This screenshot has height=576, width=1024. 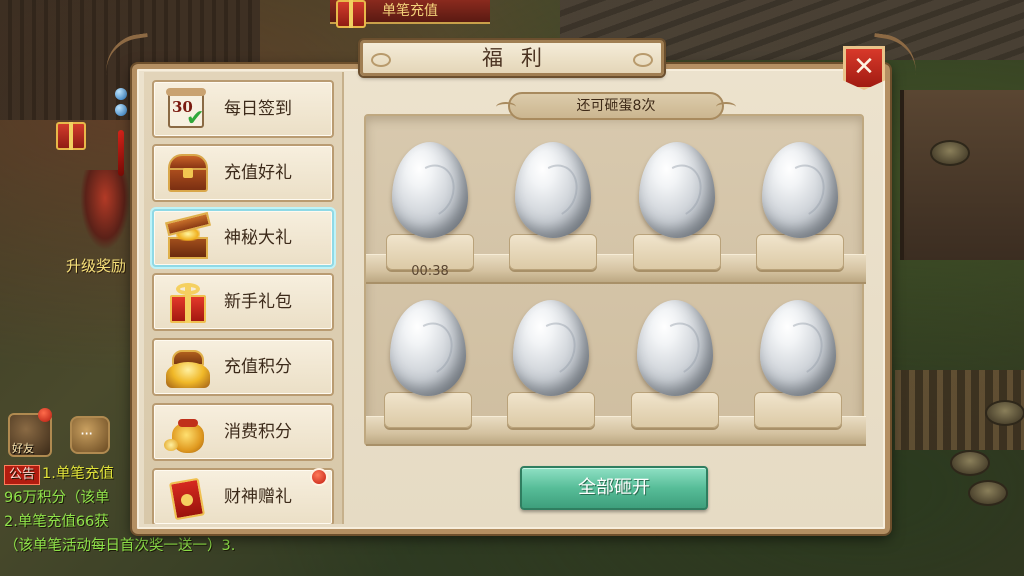 What do you see at coordinates (258, 367) in the screenshot?
I see `sidebar-item-label: 充值积分` at bounding box center [258, 367].